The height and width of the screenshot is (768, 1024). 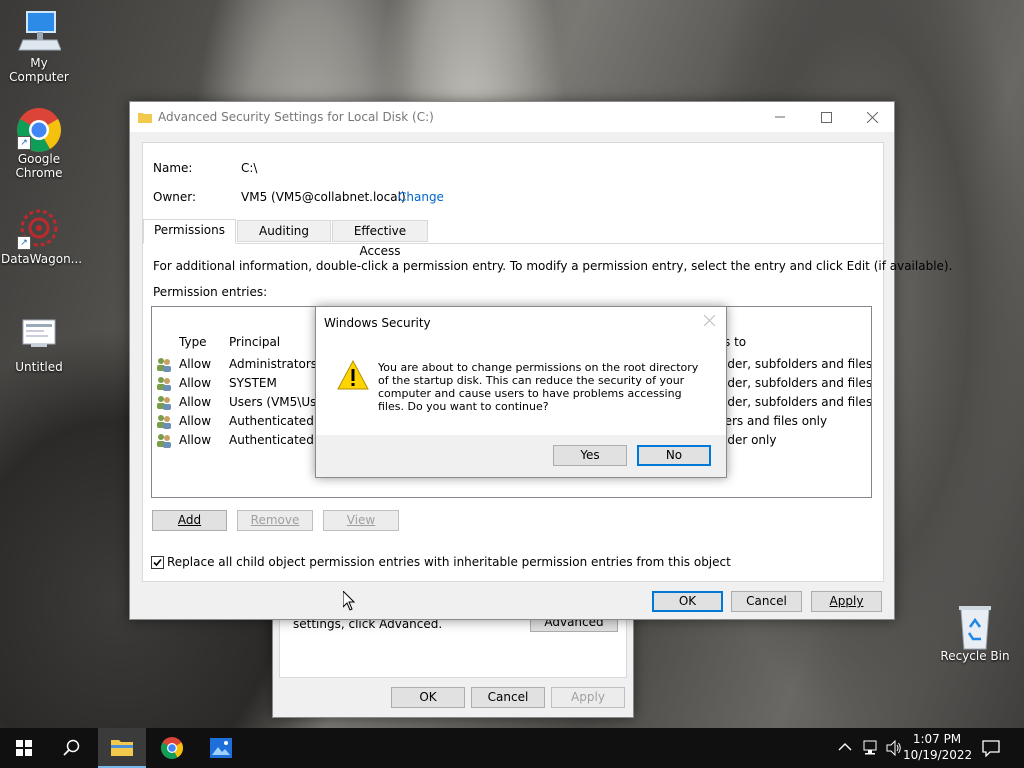 I want to click on chrome-icon: ↗, so click(x=39, y=129).